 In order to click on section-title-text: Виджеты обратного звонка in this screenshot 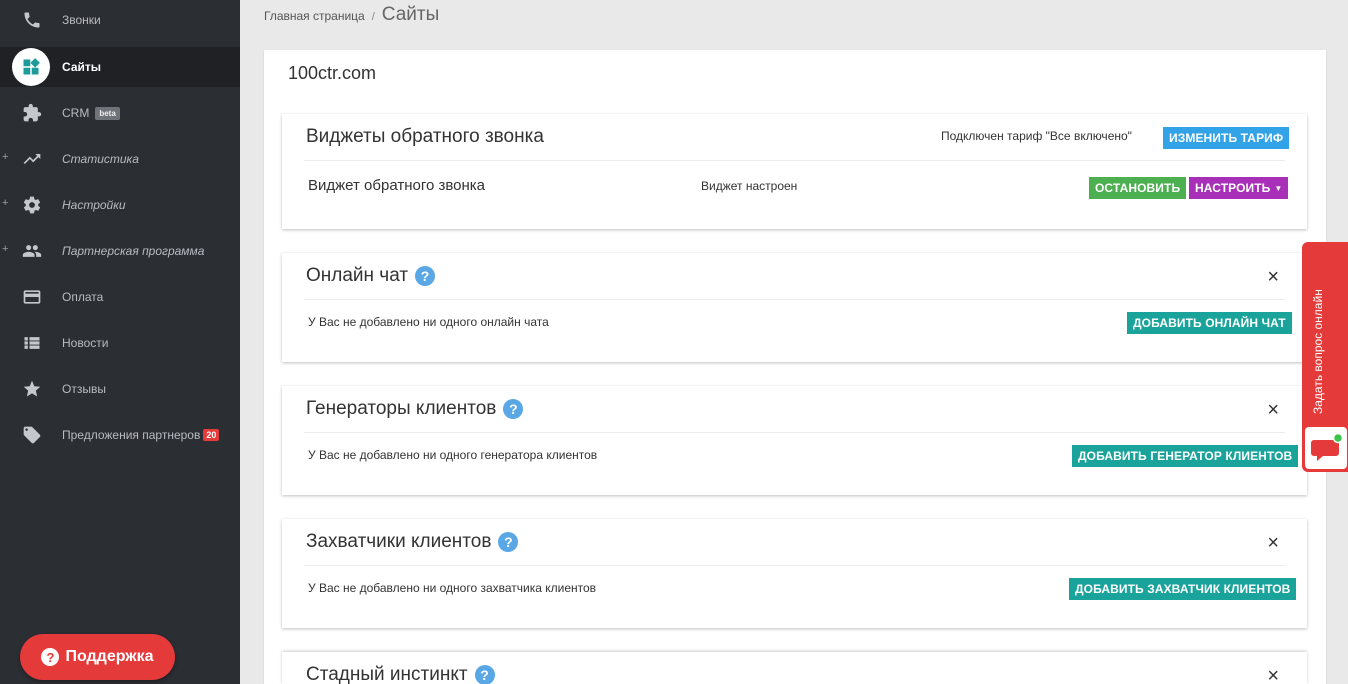, I will do `click(425, 136)`.